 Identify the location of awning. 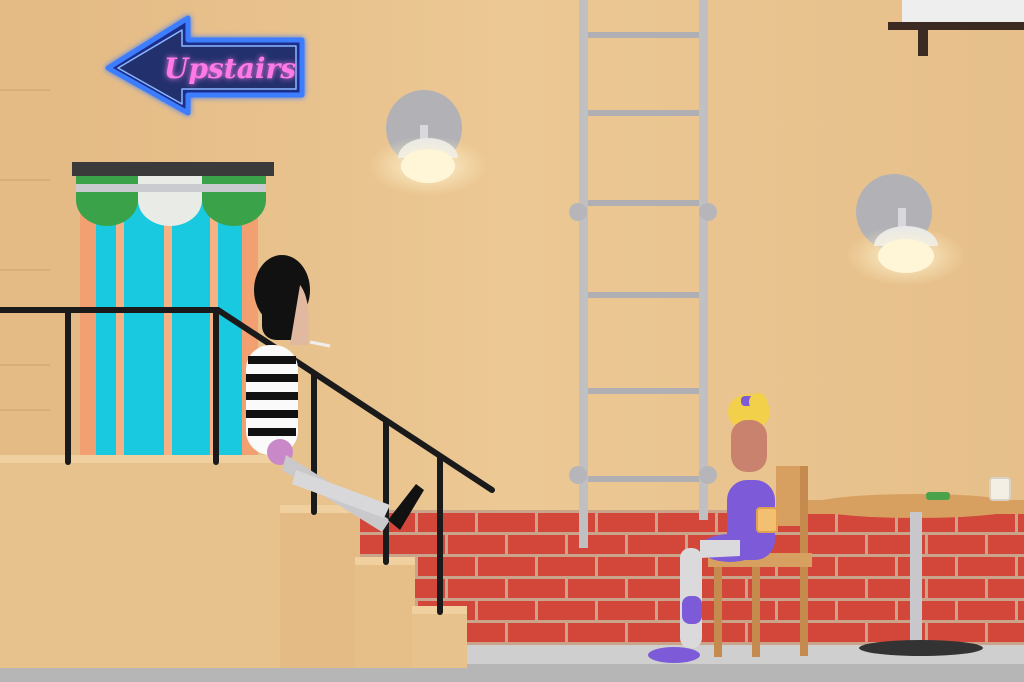
(173, 194).